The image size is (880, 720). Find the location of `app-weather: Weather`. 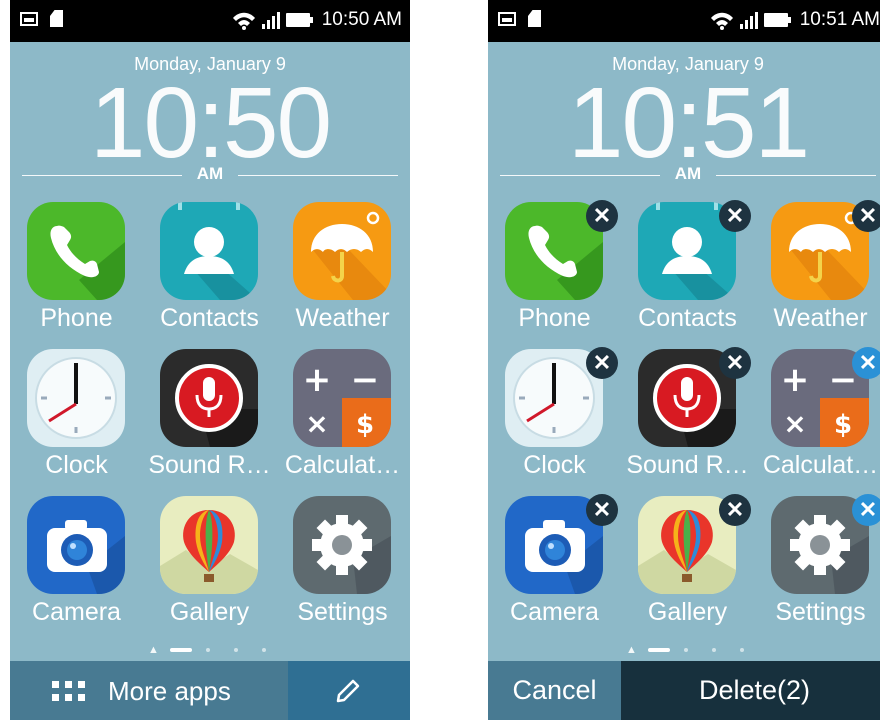

app-weather: Weather is located at coordinates (342, 272).